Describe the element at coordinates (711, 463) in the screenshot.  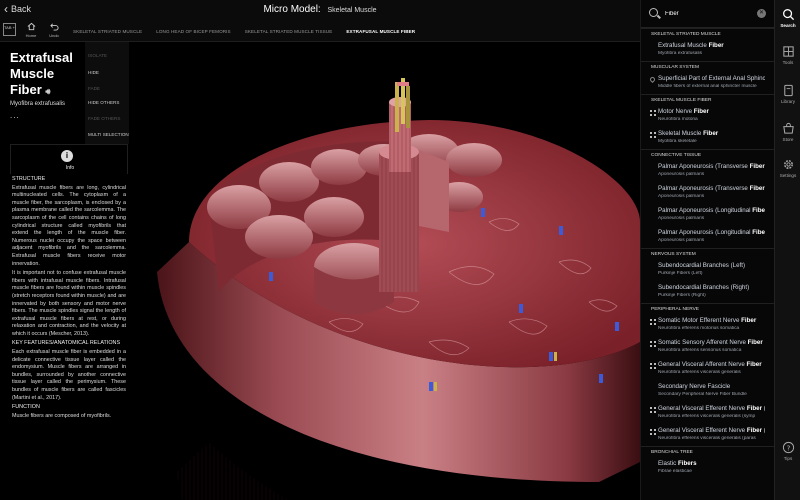
I see `result-name: Elastic Fibers` at that location.